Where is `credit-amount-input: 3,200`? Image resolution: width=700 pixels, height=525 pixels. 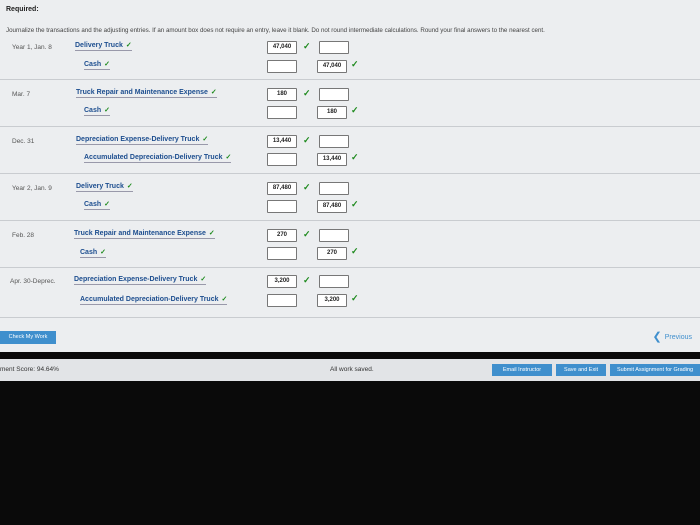 credit-amount-input: 3,200 is located at coordinates (332, 300).